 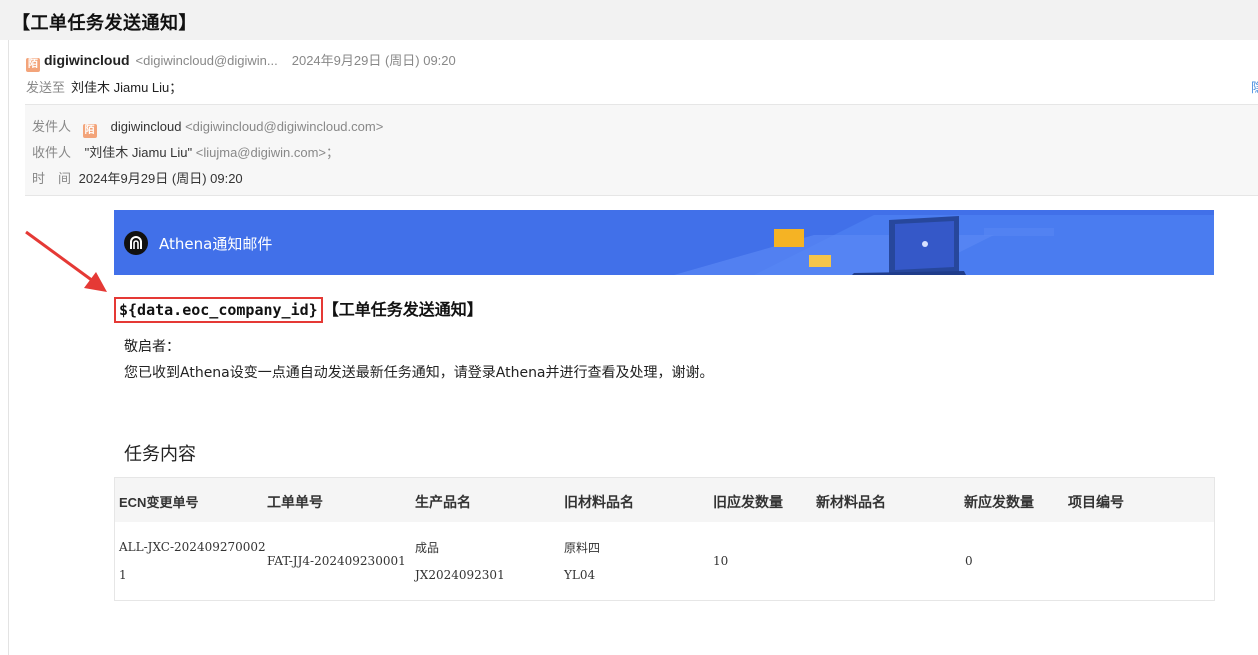 I want to click on greeting-text: 敬启者：, so click(x=152, y=347).